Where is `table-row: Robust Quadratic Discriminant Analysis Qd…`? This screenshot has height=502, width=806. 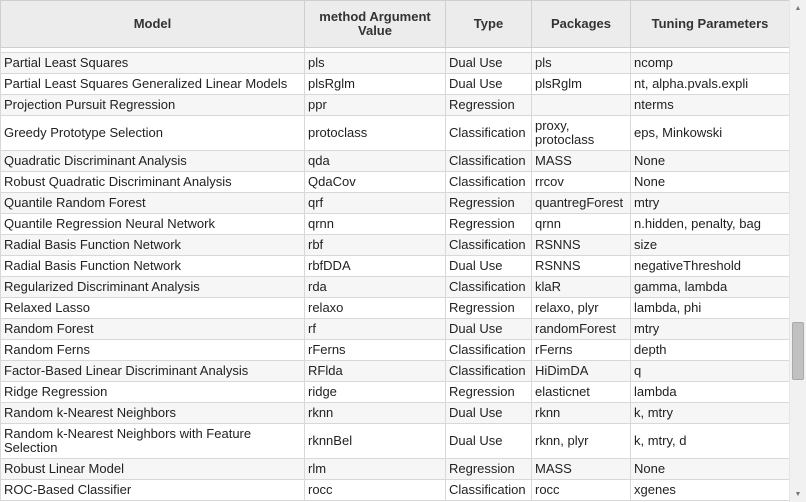 table-row: Robust Quadratic Discriminant Analysis Qd… is located at coordinates (394, 182).